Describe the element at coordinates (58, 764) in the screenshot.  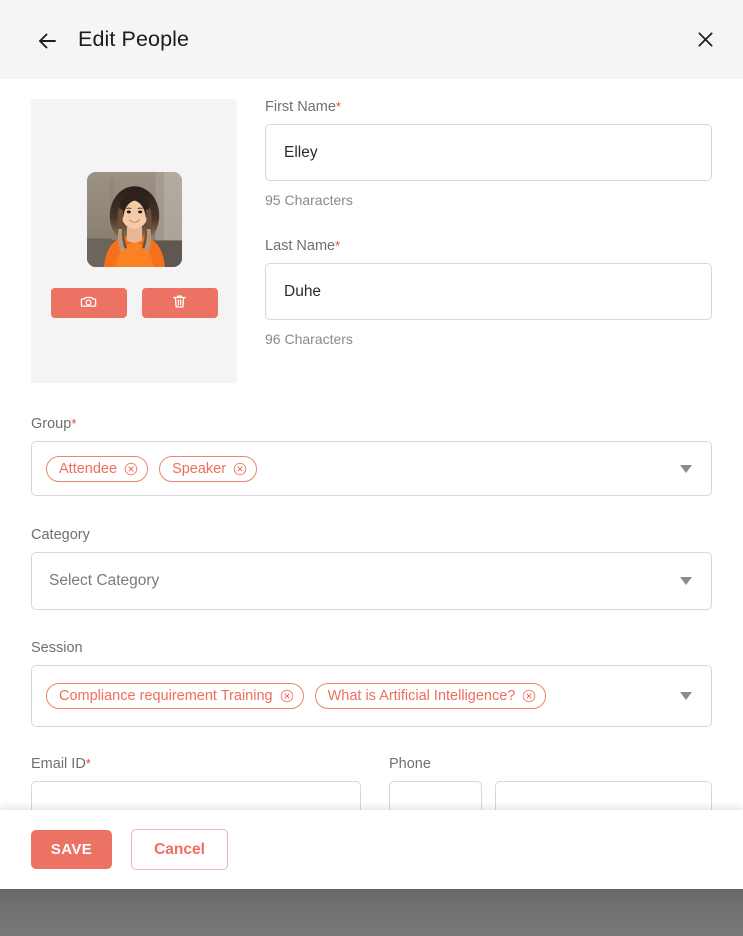
I see `email-label-text: Email ID` at that location.